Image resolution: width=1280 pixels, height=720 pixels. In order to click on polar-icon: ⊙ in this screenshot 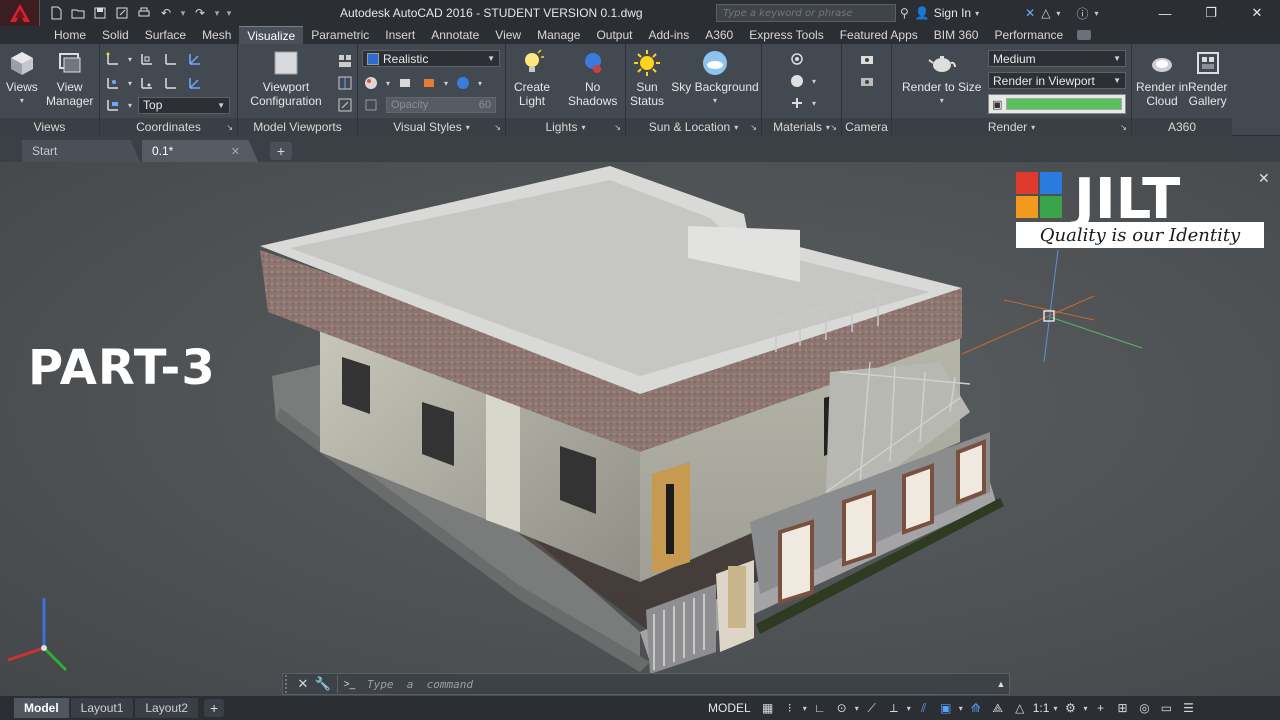, I will do `click(842, 708)`.